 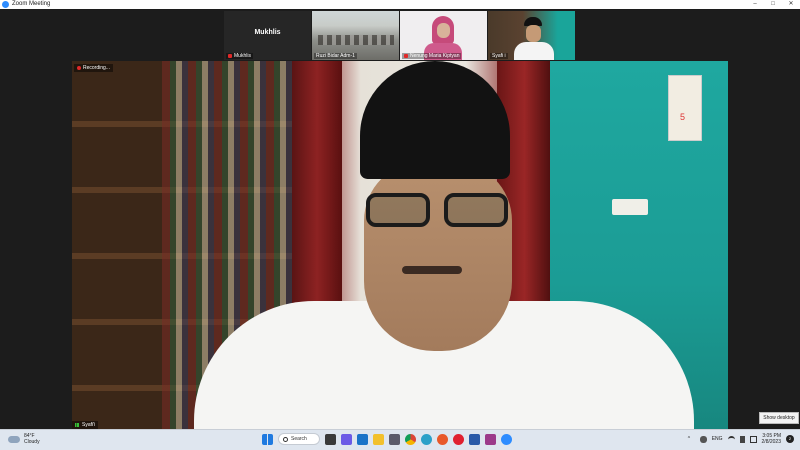 I want to click on firefox-icon, so click(x=442, y=439).